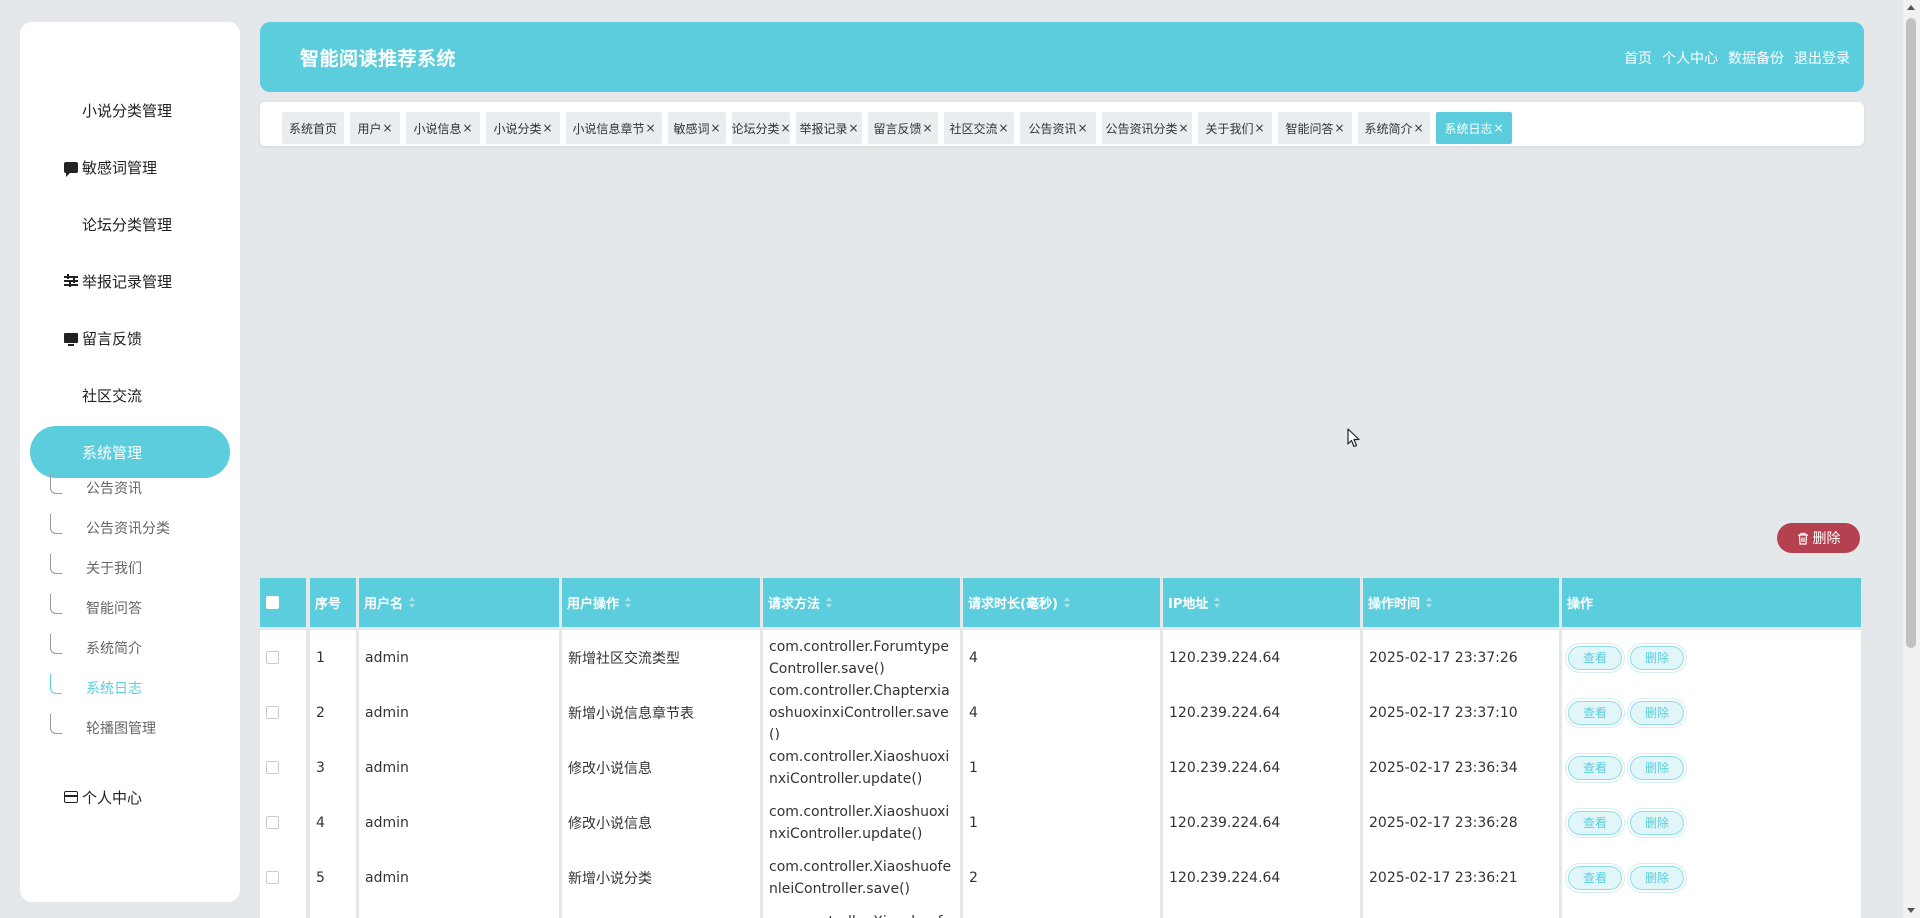  Describe the element at coordinates (1261, 911) in the screenshot. I see `cell-ip` at that location.